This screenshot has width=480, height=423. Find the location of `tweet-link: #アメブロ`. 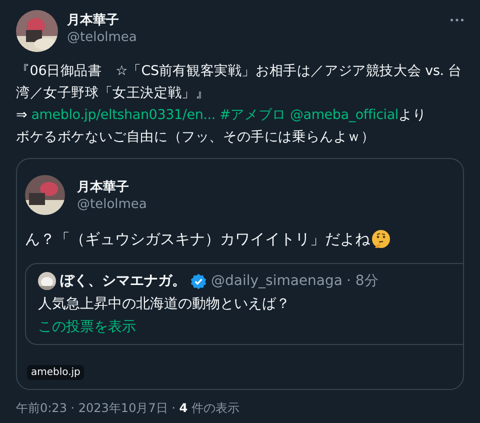

tweet-link: #アメブロ is located at coordinates (253, 115).